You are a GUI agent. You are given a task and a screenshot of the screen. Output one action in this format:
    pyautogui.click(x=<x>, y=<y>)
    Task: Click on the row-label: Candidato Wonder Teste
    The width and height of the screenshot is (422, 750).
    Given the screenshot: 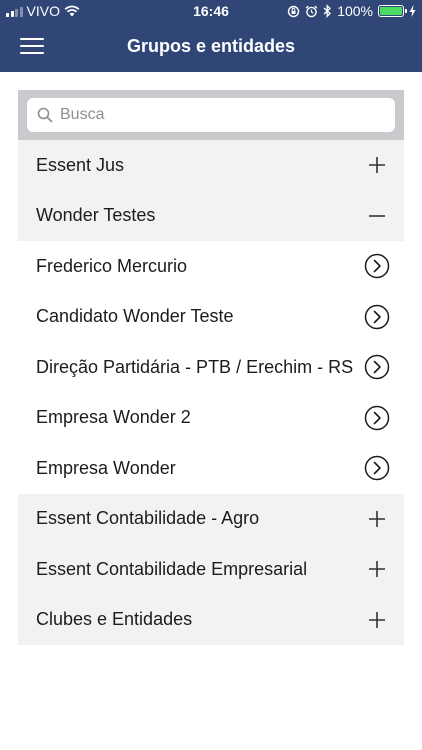 What is the action you would take?
    pyautogui.click(x=135, y=316)
    